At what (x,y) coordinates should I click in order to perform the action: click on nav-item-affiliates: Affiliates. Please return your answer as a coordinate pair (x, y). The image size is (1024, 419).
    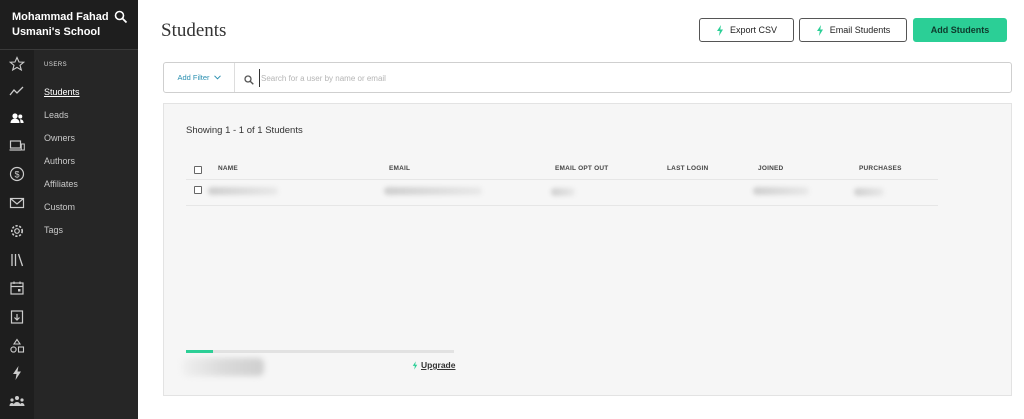
    Looking at the image, I should click on (61, 184).